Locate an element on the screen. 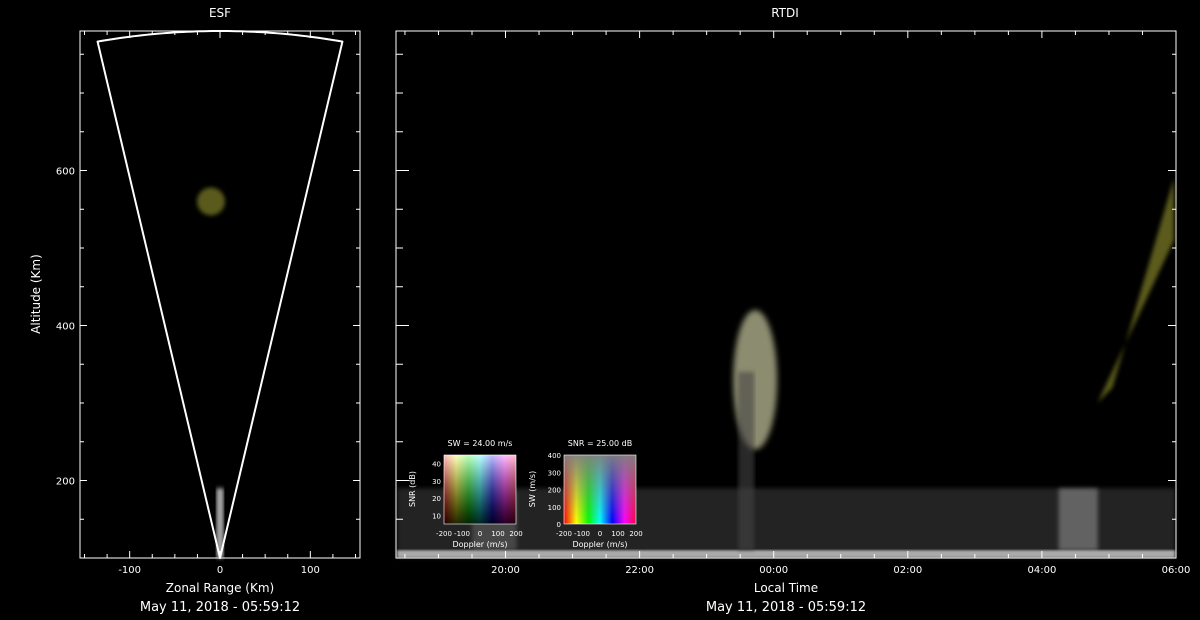 This screenshot has width=1200, height=620. esf-xtick-label: 100 is located at coordinates (310, 570).